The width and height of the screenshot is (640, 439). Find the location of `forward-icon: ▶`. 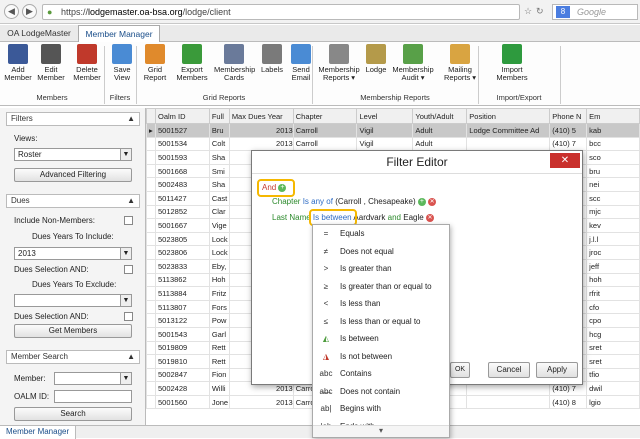

forward-icon: ▶ is located at coordinates (29, 11).